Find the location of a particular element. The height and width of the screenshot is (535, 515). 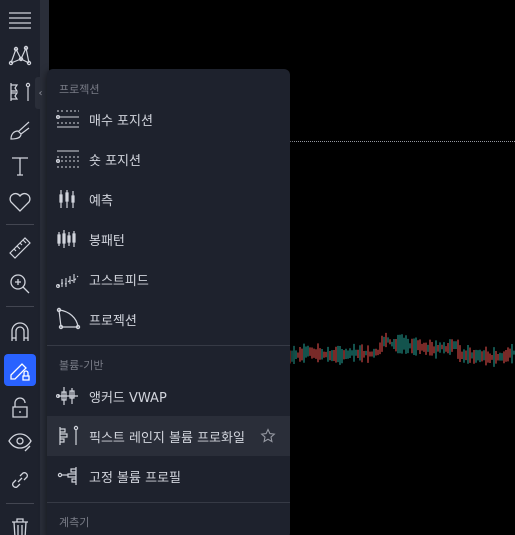

chevron-left-icon: ‹ is located at coordinates (40, 93).